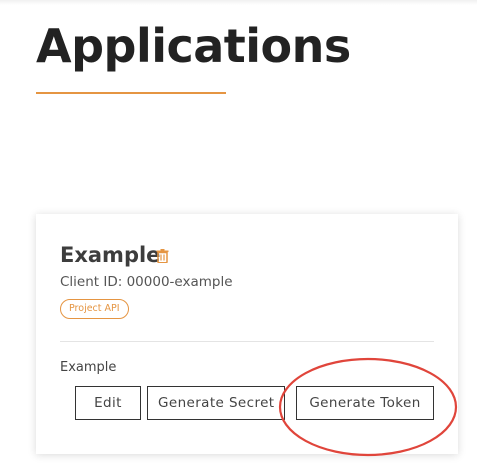 Image resolution: width=477 pixels, height=474 pixels. I want to click on page-title: Applications, so click(193, 46).